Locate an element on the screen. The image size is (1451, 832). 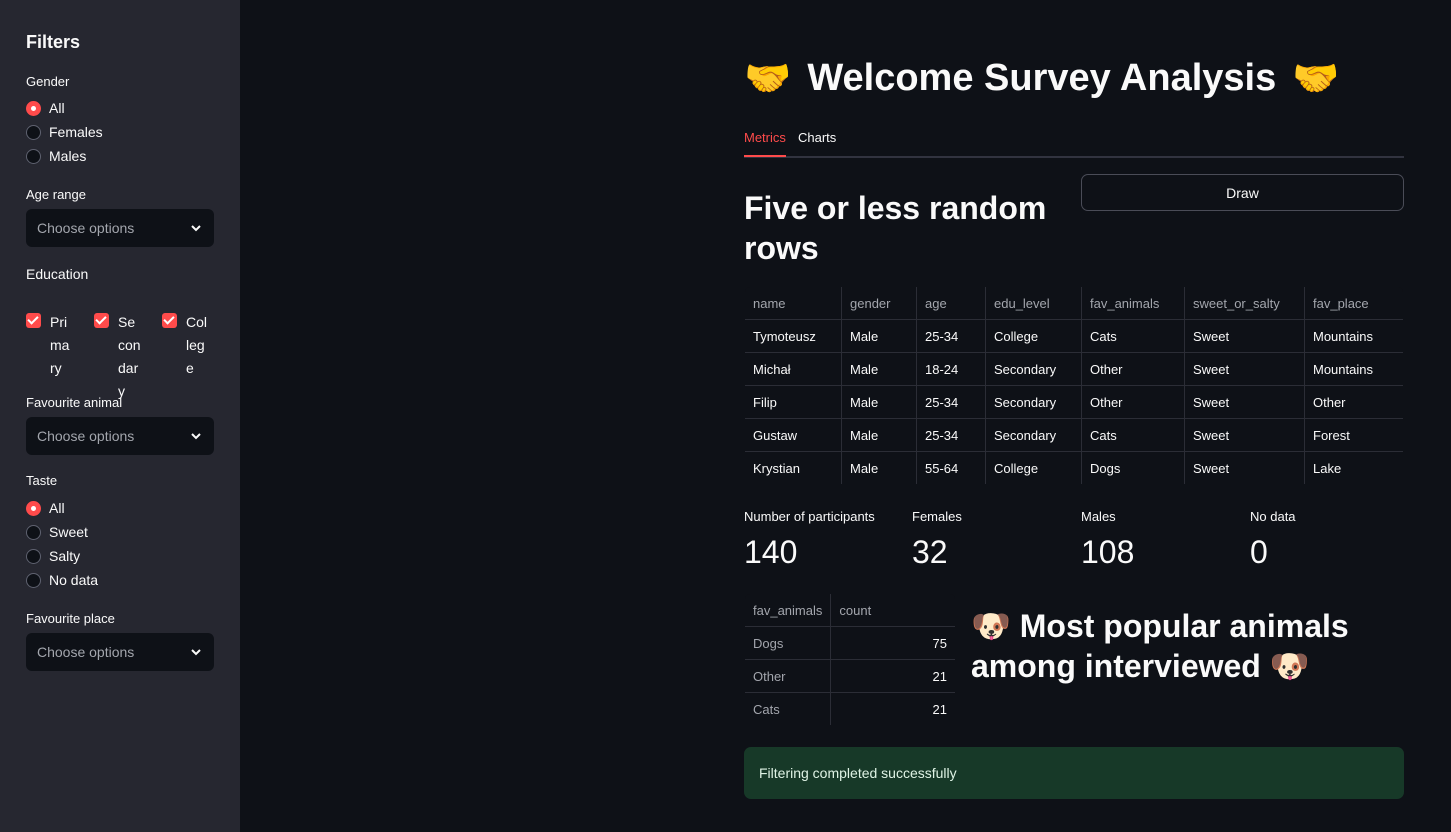
radio-selected-icon is located at coordinates (33, 108).